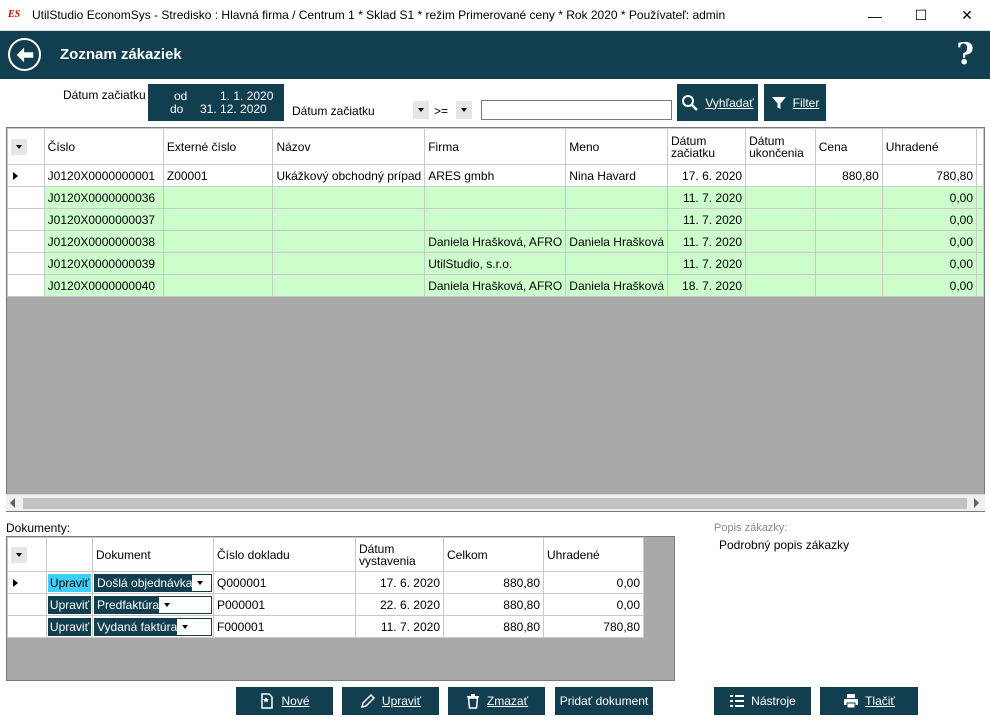 Image resolution: width=990 pixels, height=721 pixels. I want to click on column-header: Cena, so click(848, 146).